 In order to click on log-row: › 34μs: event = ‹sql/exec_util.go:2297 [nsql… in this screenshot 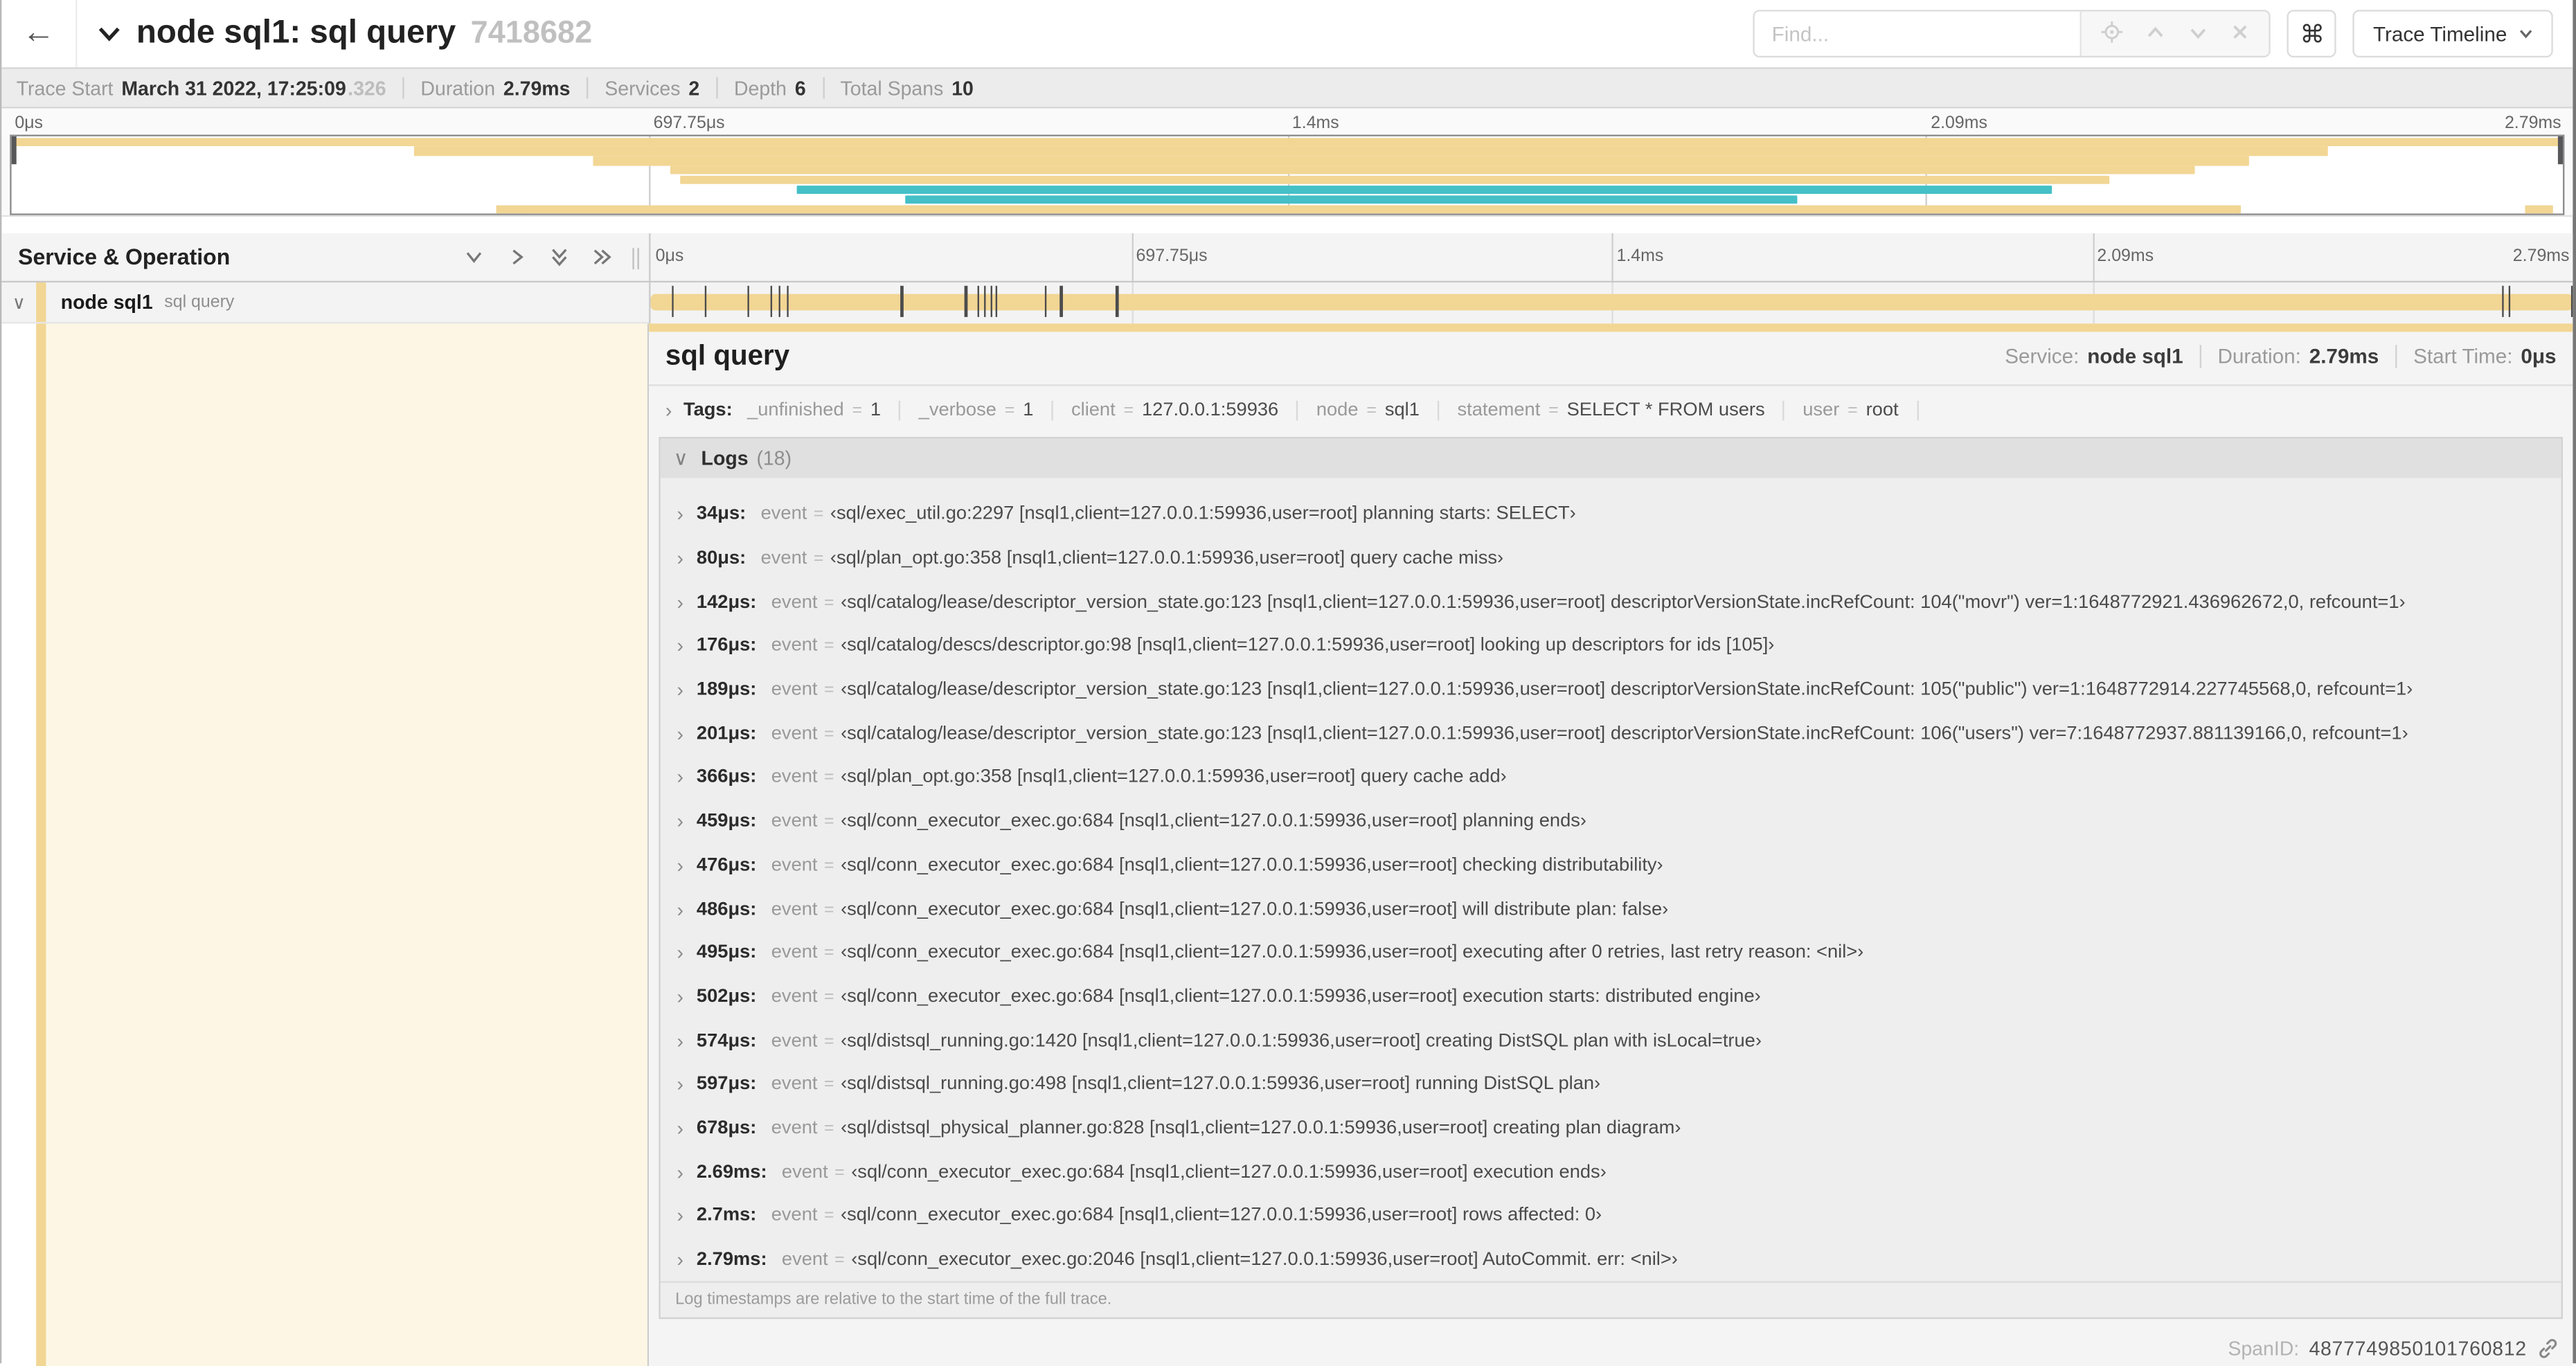, I will do `click(1611, 515)`.